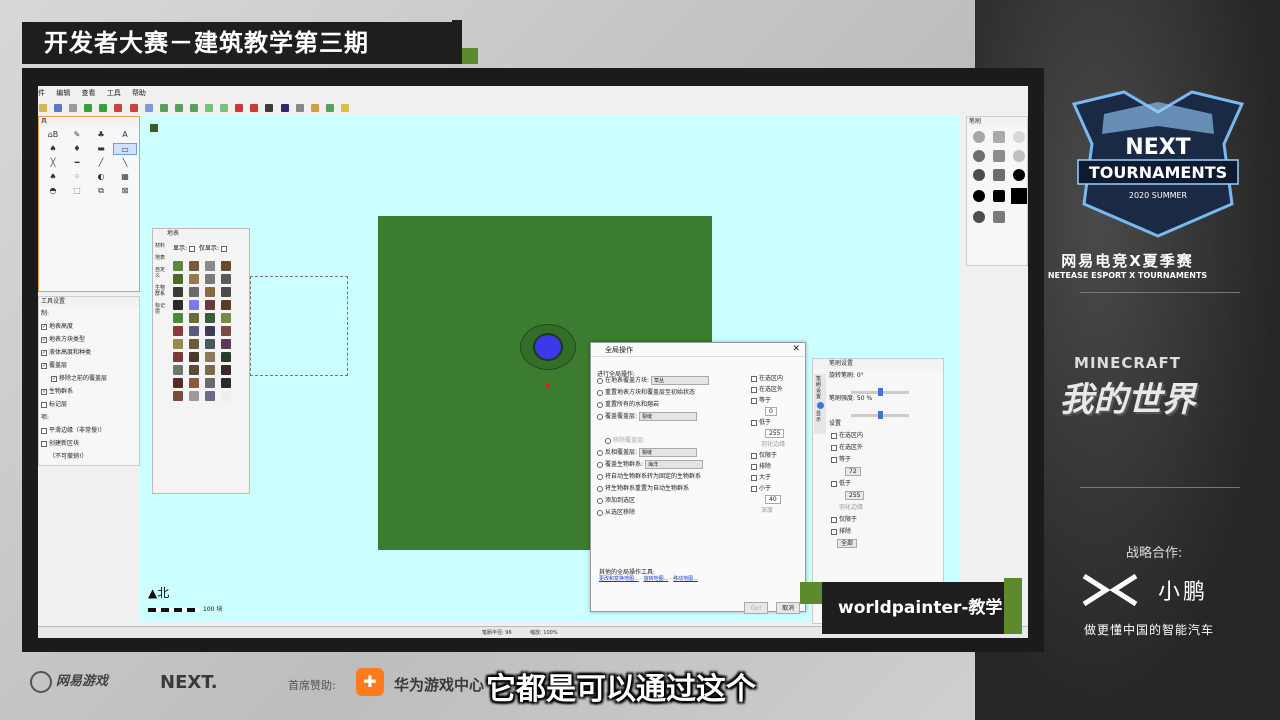 This screenshot has height=720, width=1280. I want to click on tool-button: ⁘, so click(77, 177).